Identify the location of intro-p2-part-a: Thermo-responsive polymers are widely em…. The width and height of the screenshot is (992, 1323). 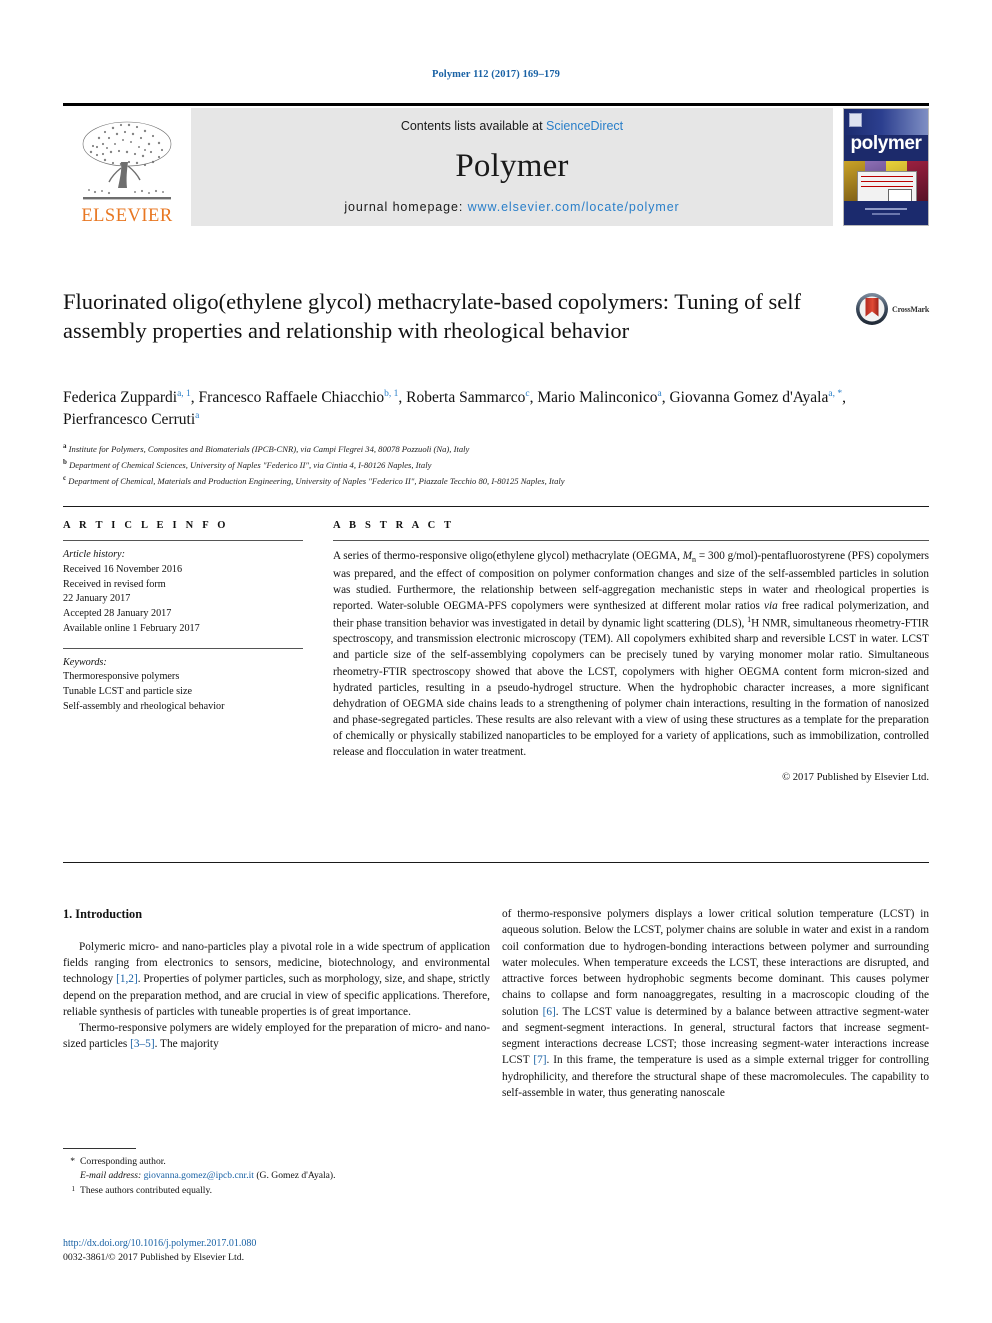
(276, 1036).